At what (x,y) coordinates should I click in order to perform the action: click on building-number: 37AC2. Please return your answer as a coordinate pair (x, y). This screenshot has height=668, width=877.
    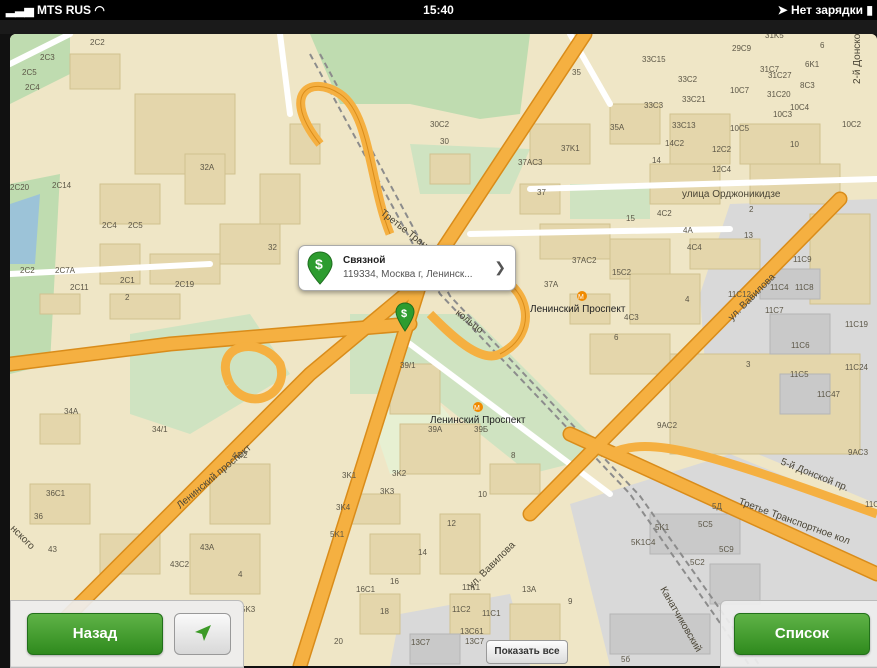
    Looking at the image, I should click on (584, 260).